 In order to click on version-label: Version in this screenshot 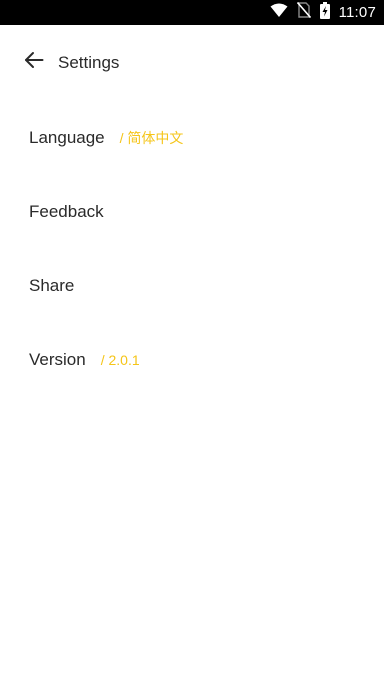, I will do `click(57, 359)`.